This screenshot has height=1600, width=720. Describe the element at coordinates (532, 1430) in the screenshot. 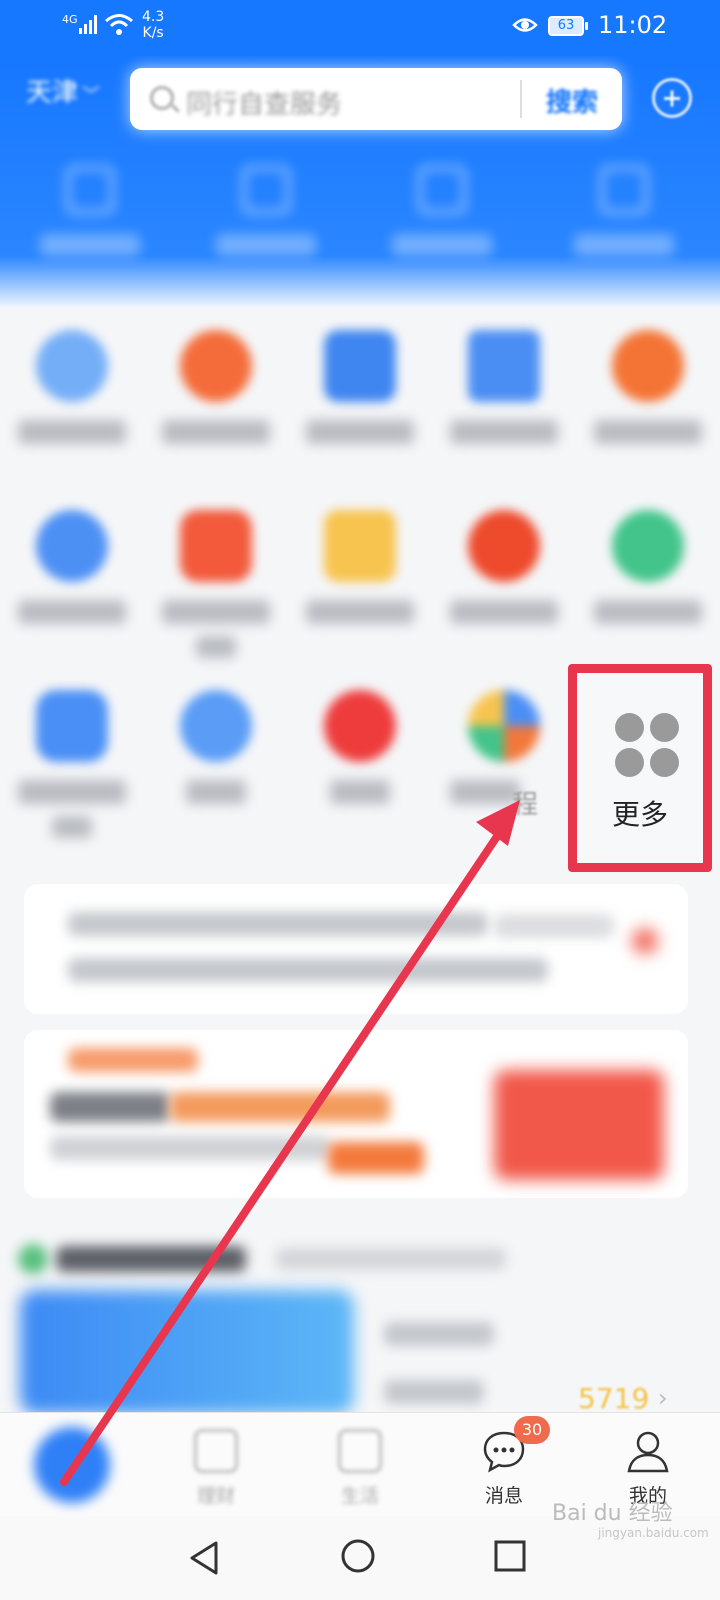

I see `message-badge: 30` at that location.